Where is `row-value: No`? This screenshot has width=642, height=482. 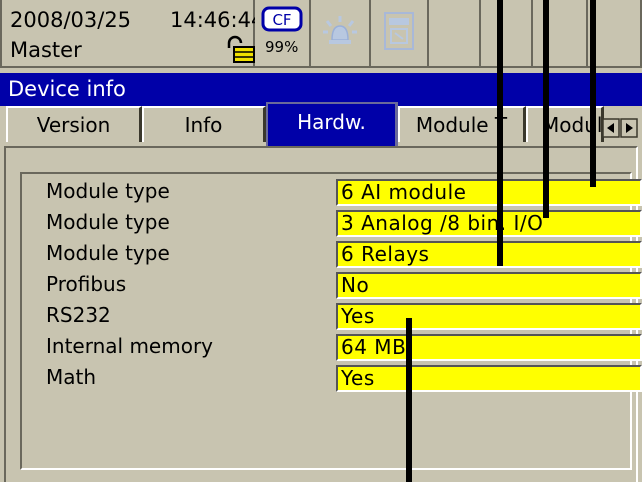 row-value: No is located at coordinates (355, 285).